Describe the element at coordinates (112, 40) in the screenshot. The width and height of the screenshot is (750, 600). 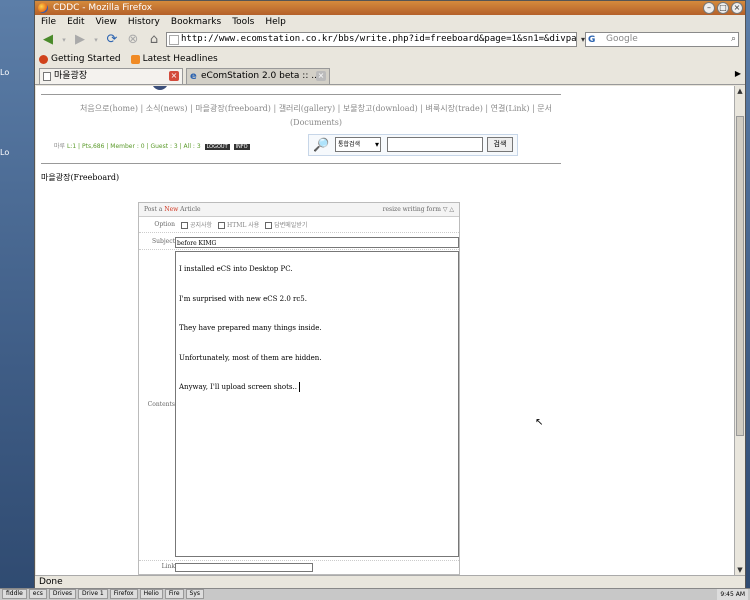
I see `reload-button: ⟳` at that location.